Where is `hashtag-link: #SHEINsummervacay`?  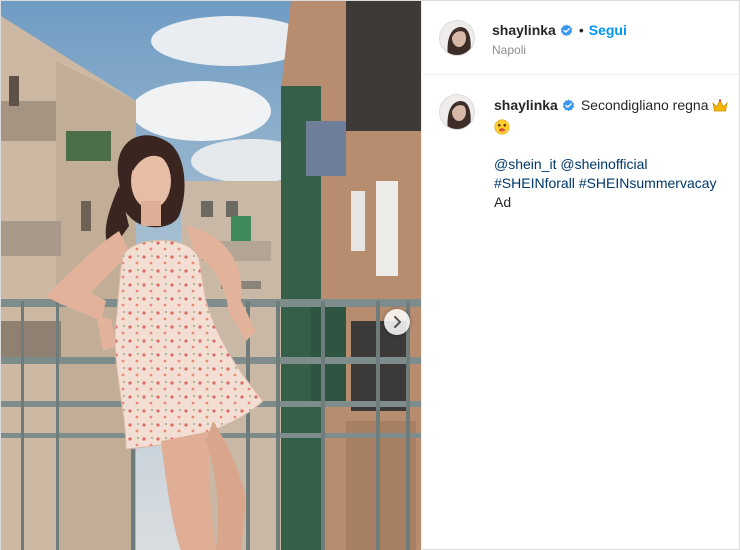
hashtag-link: #SHEINsummervacay is located at coordinates (648, 183).